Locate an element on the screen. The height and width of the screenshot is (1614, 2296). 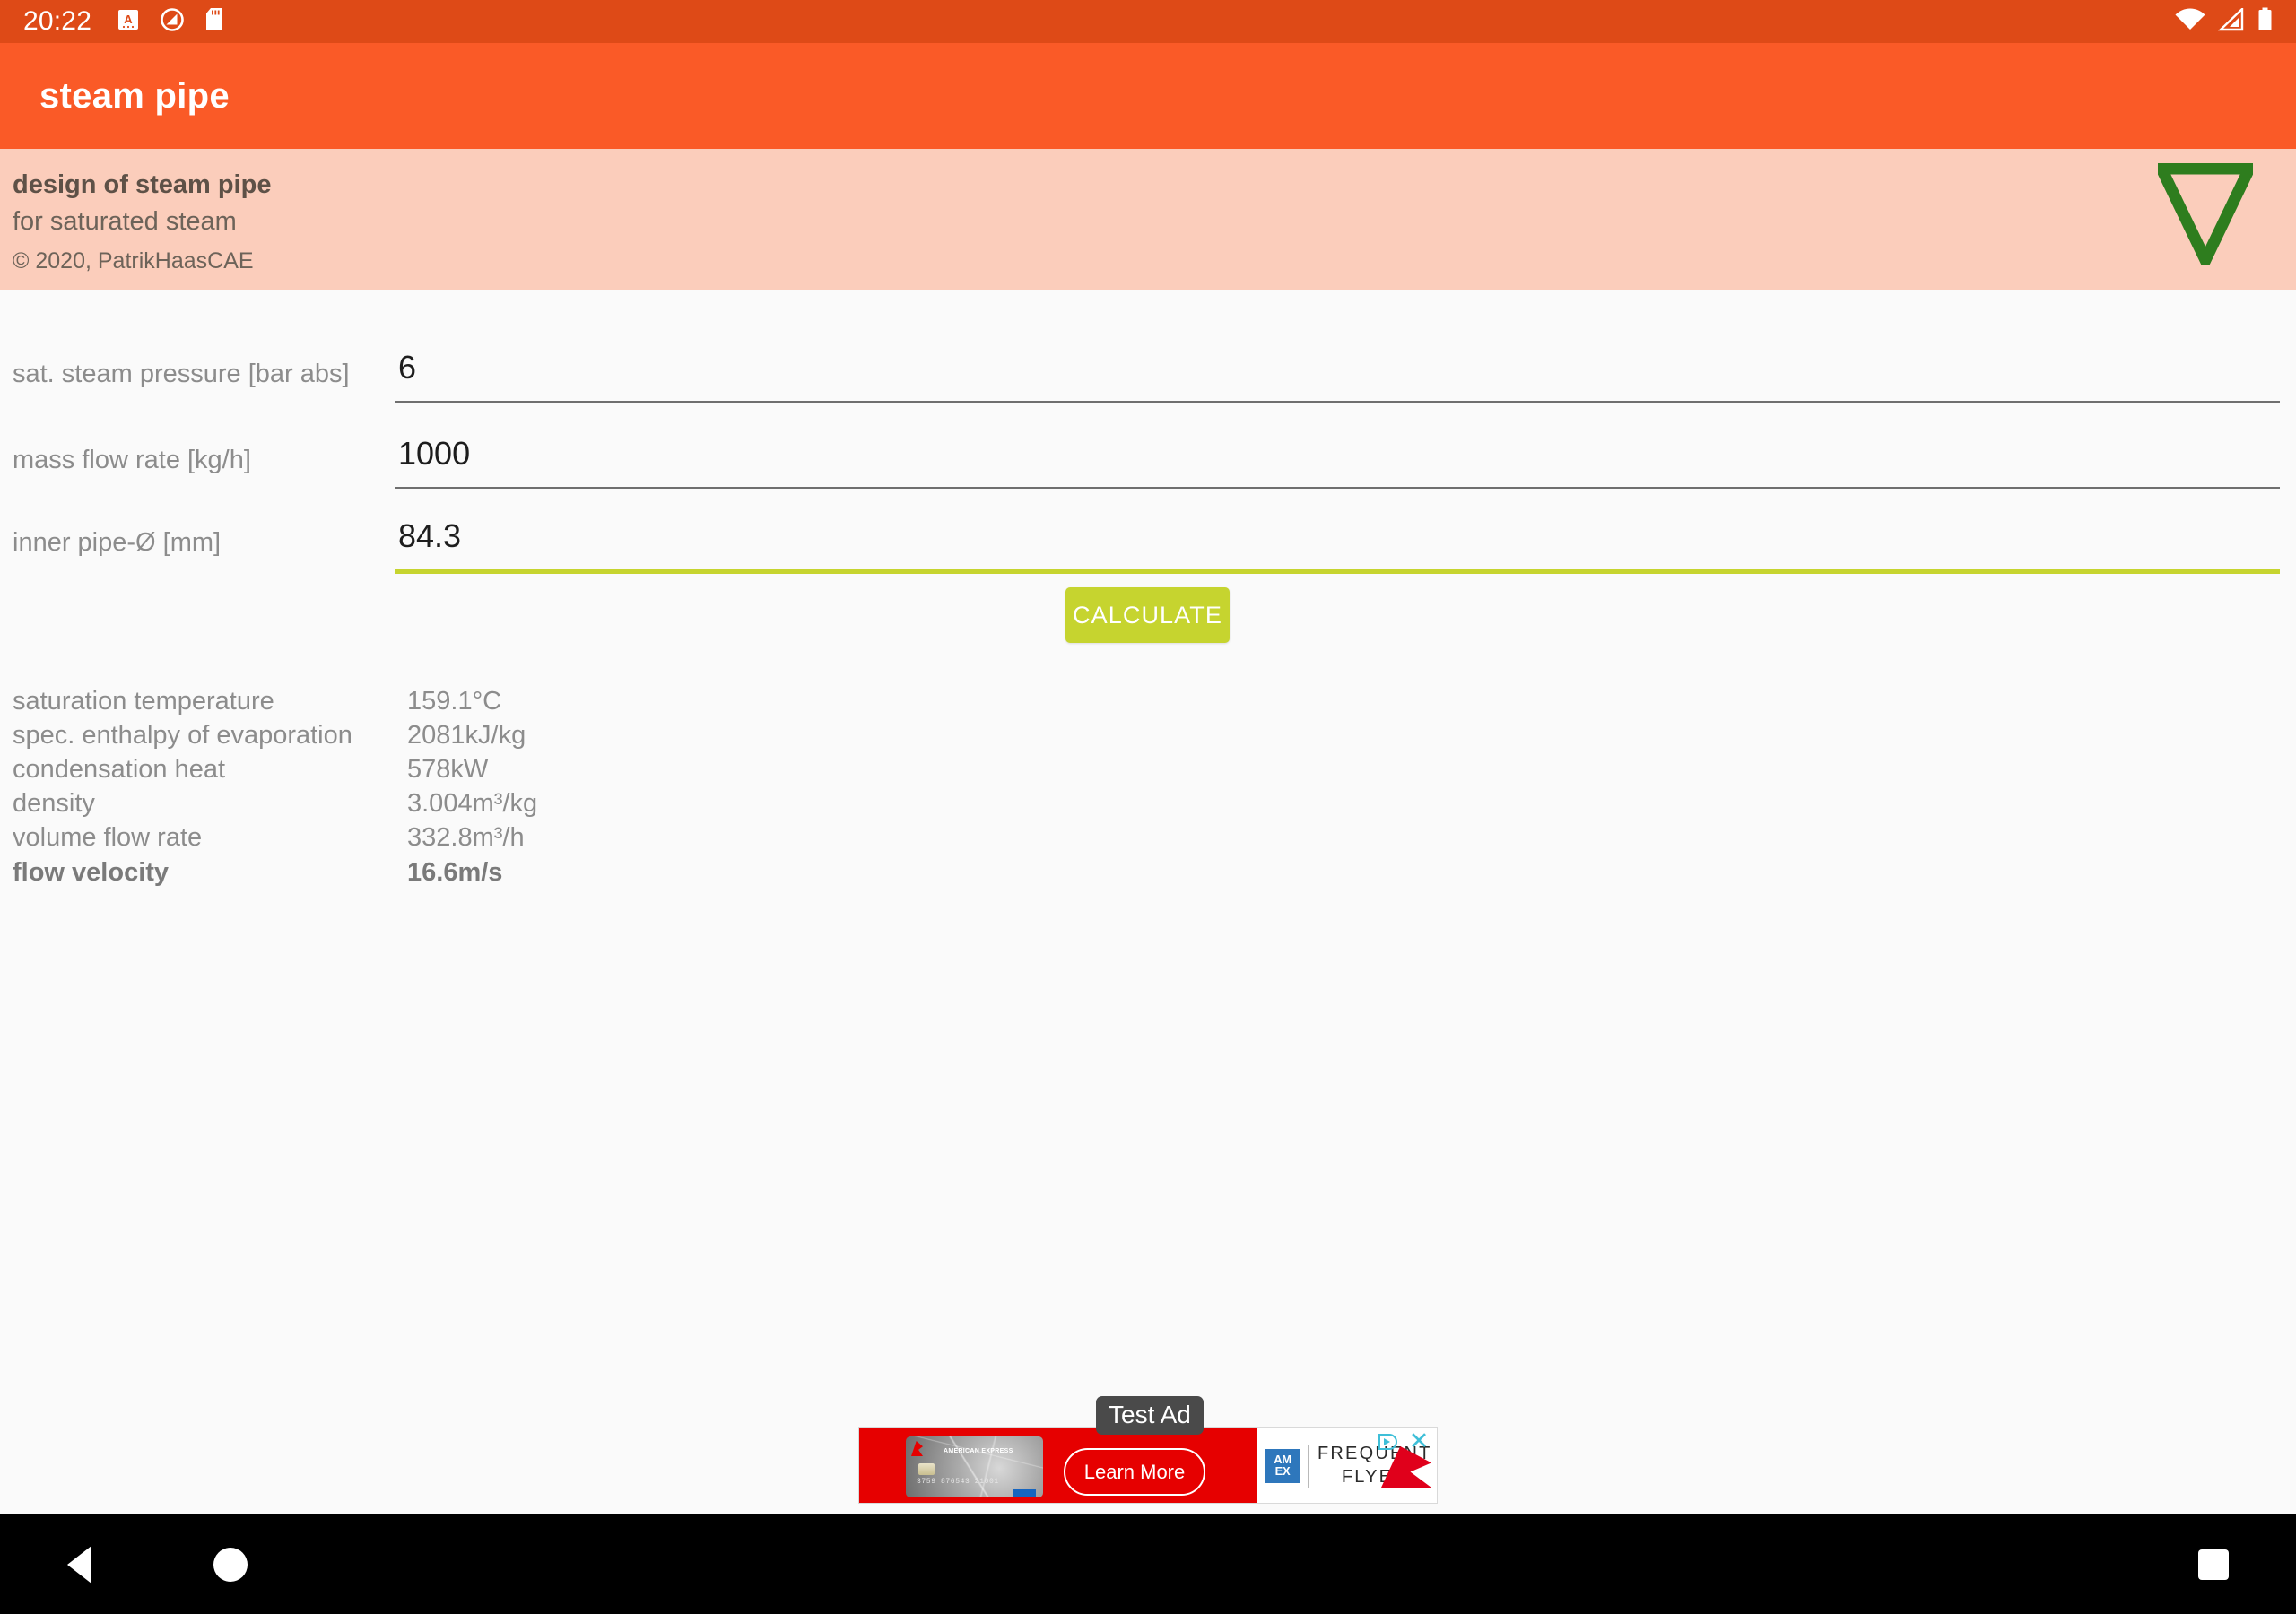
result-label: volume flow rate is located at coordinates (108, 838).